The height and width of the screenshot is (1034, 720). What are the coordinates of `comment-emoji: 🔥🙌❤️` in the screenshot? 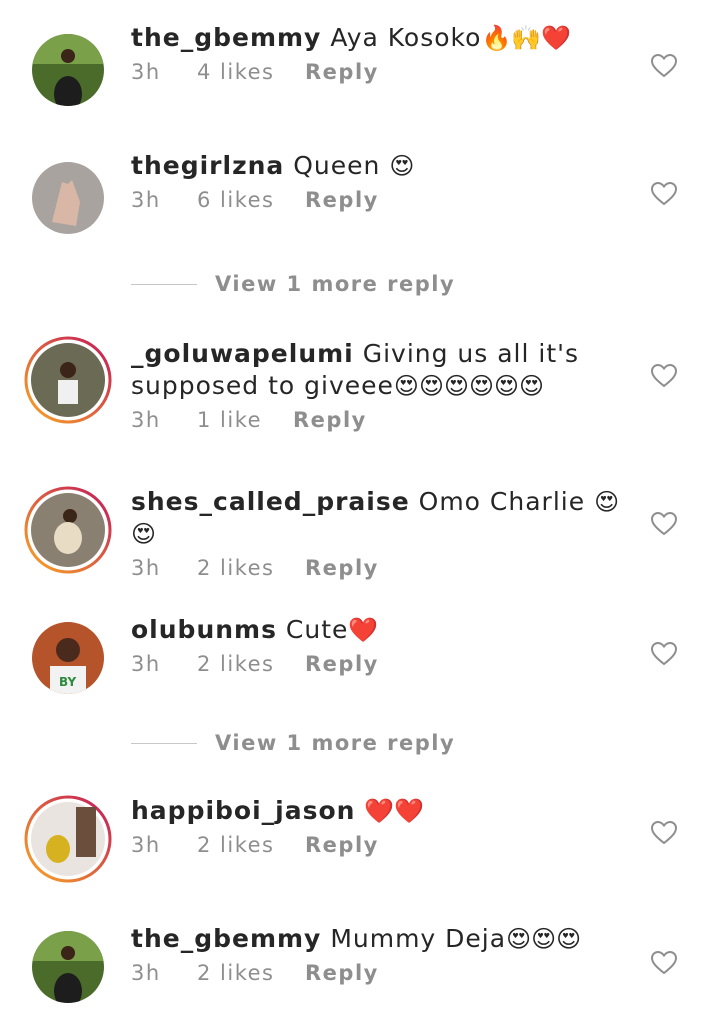 It's located at (526, 38).